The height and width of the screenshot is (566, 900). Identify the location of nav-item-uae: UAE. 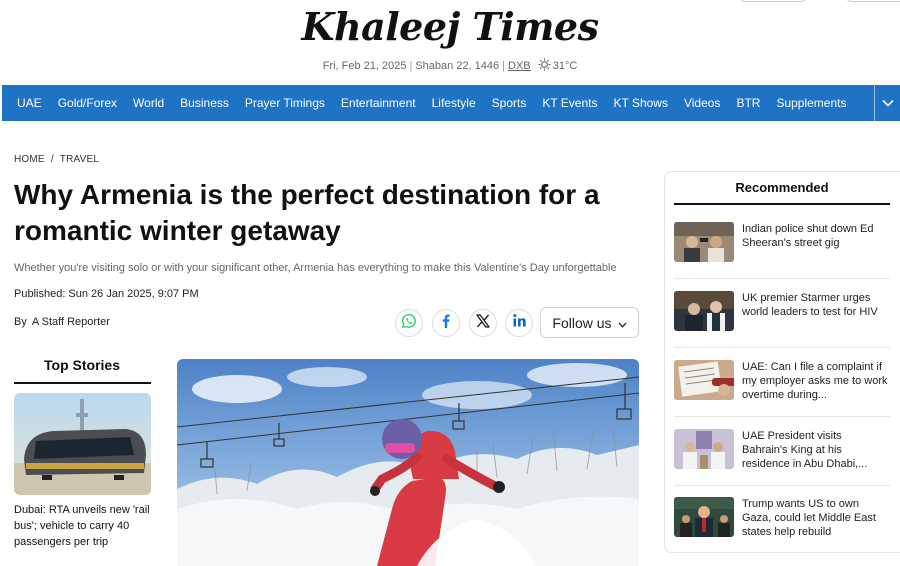
(29, 103).